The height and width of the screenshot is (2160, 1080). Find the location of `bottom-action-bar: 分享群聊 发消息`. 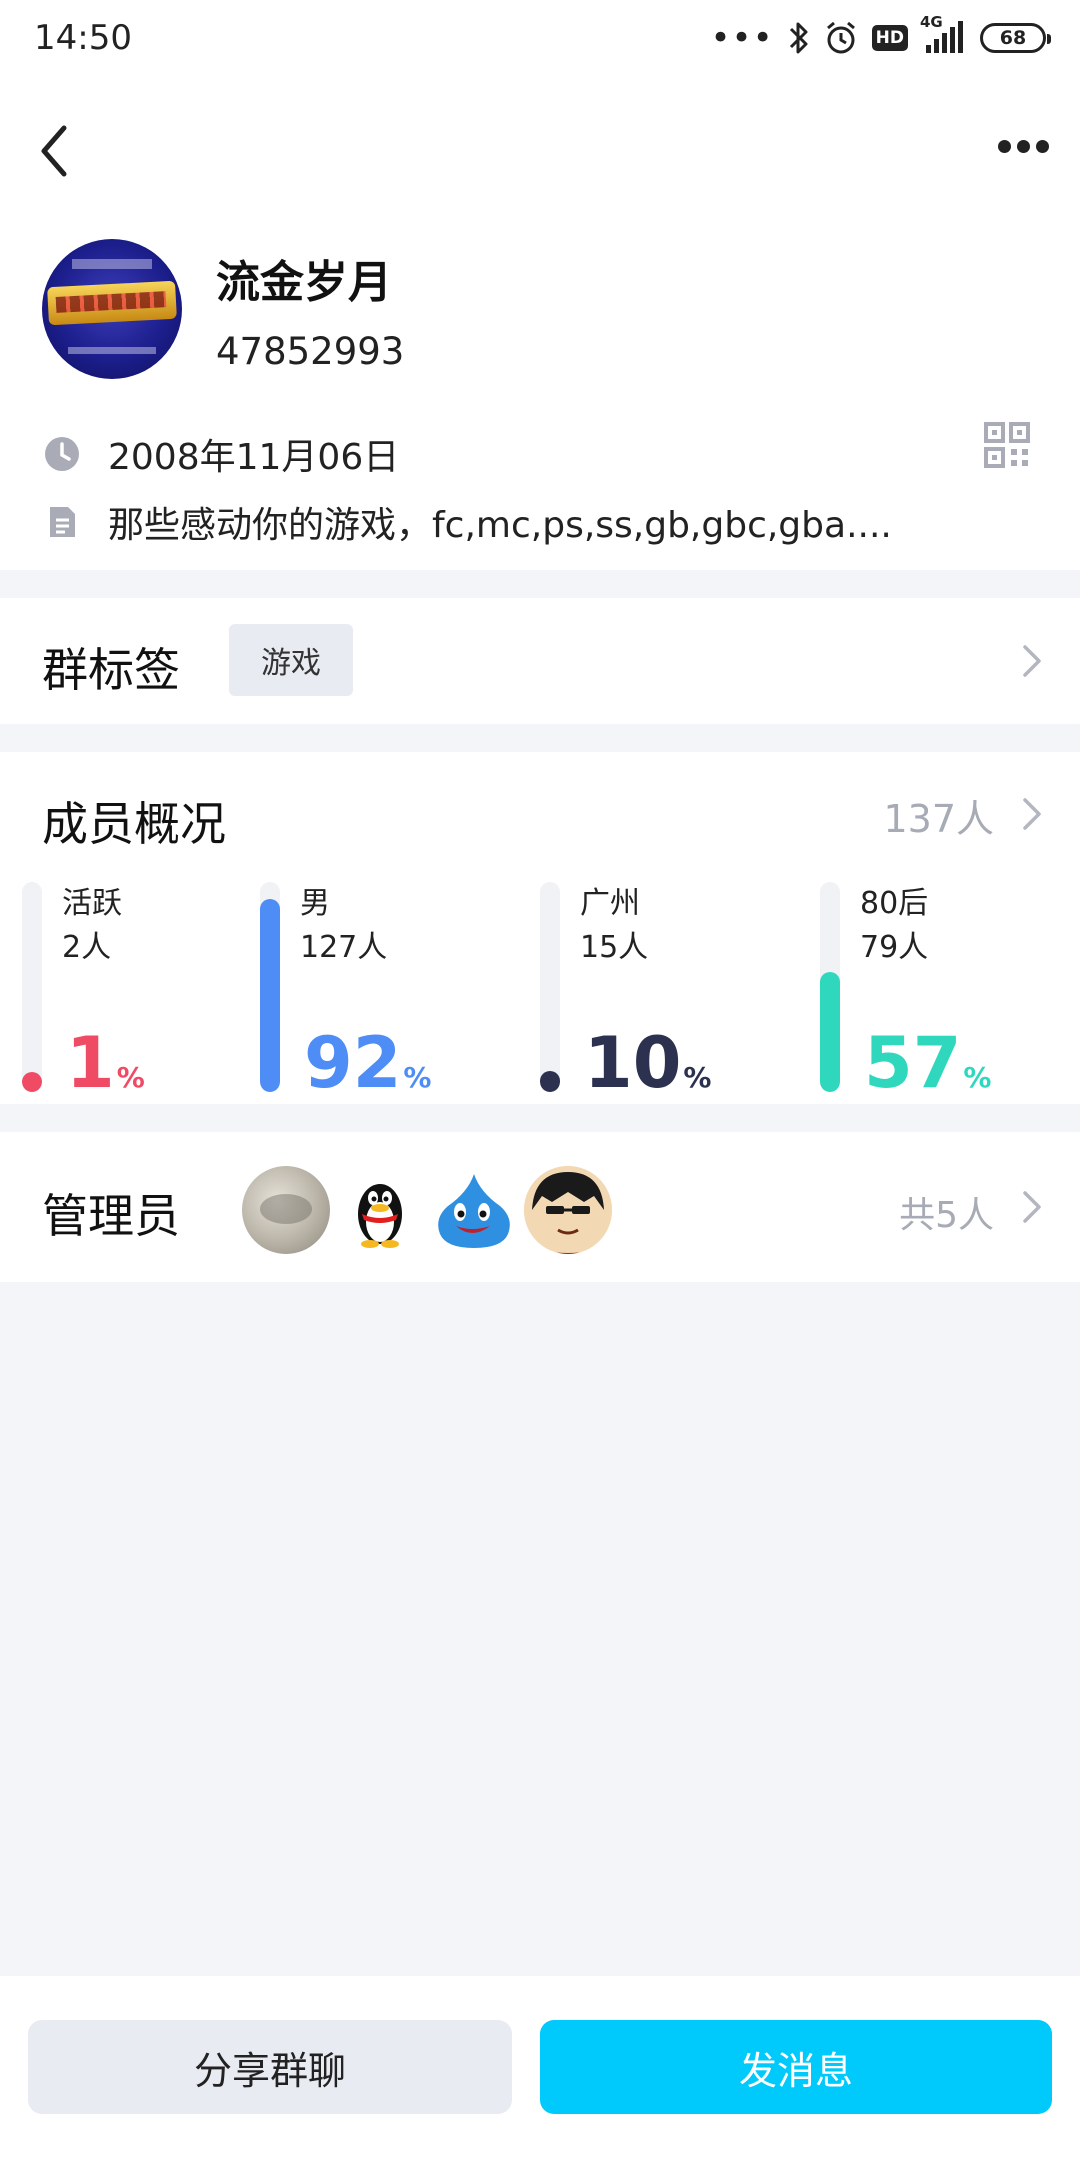

bottom-action-bar: 分享群聊 发消息 is located at coordinates (540, 2068).